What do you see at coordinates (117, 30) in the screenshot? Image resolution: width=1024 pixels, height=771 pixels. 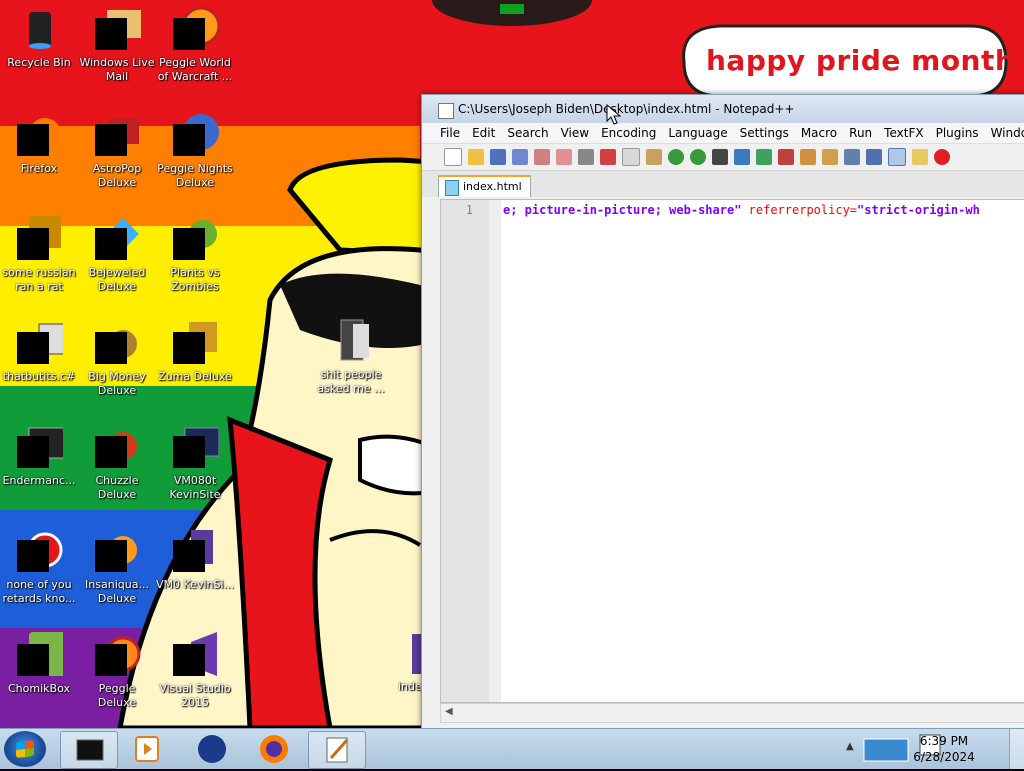 I see `mail-icon` at bounding box center [117, 30].